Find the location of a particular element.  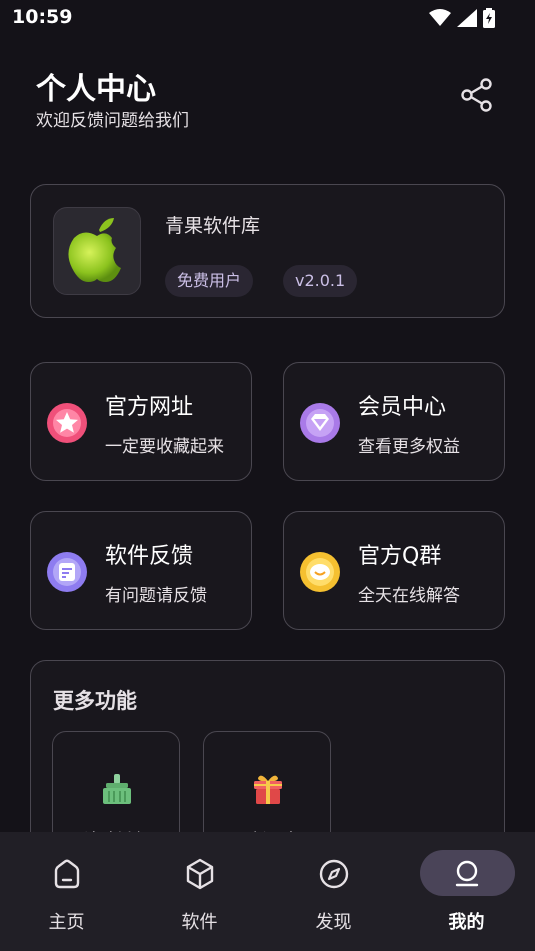

feature-subtitle: 一定要收藏起来 is located at coordinates (164, 447).